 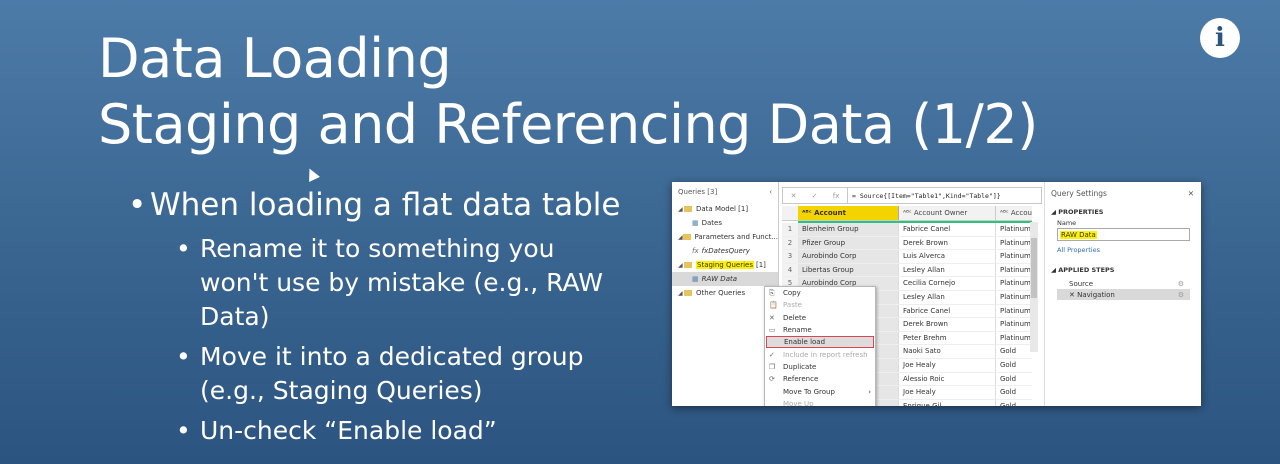 I want to click on query-item-label: Dates, so click(x=712, y=223).